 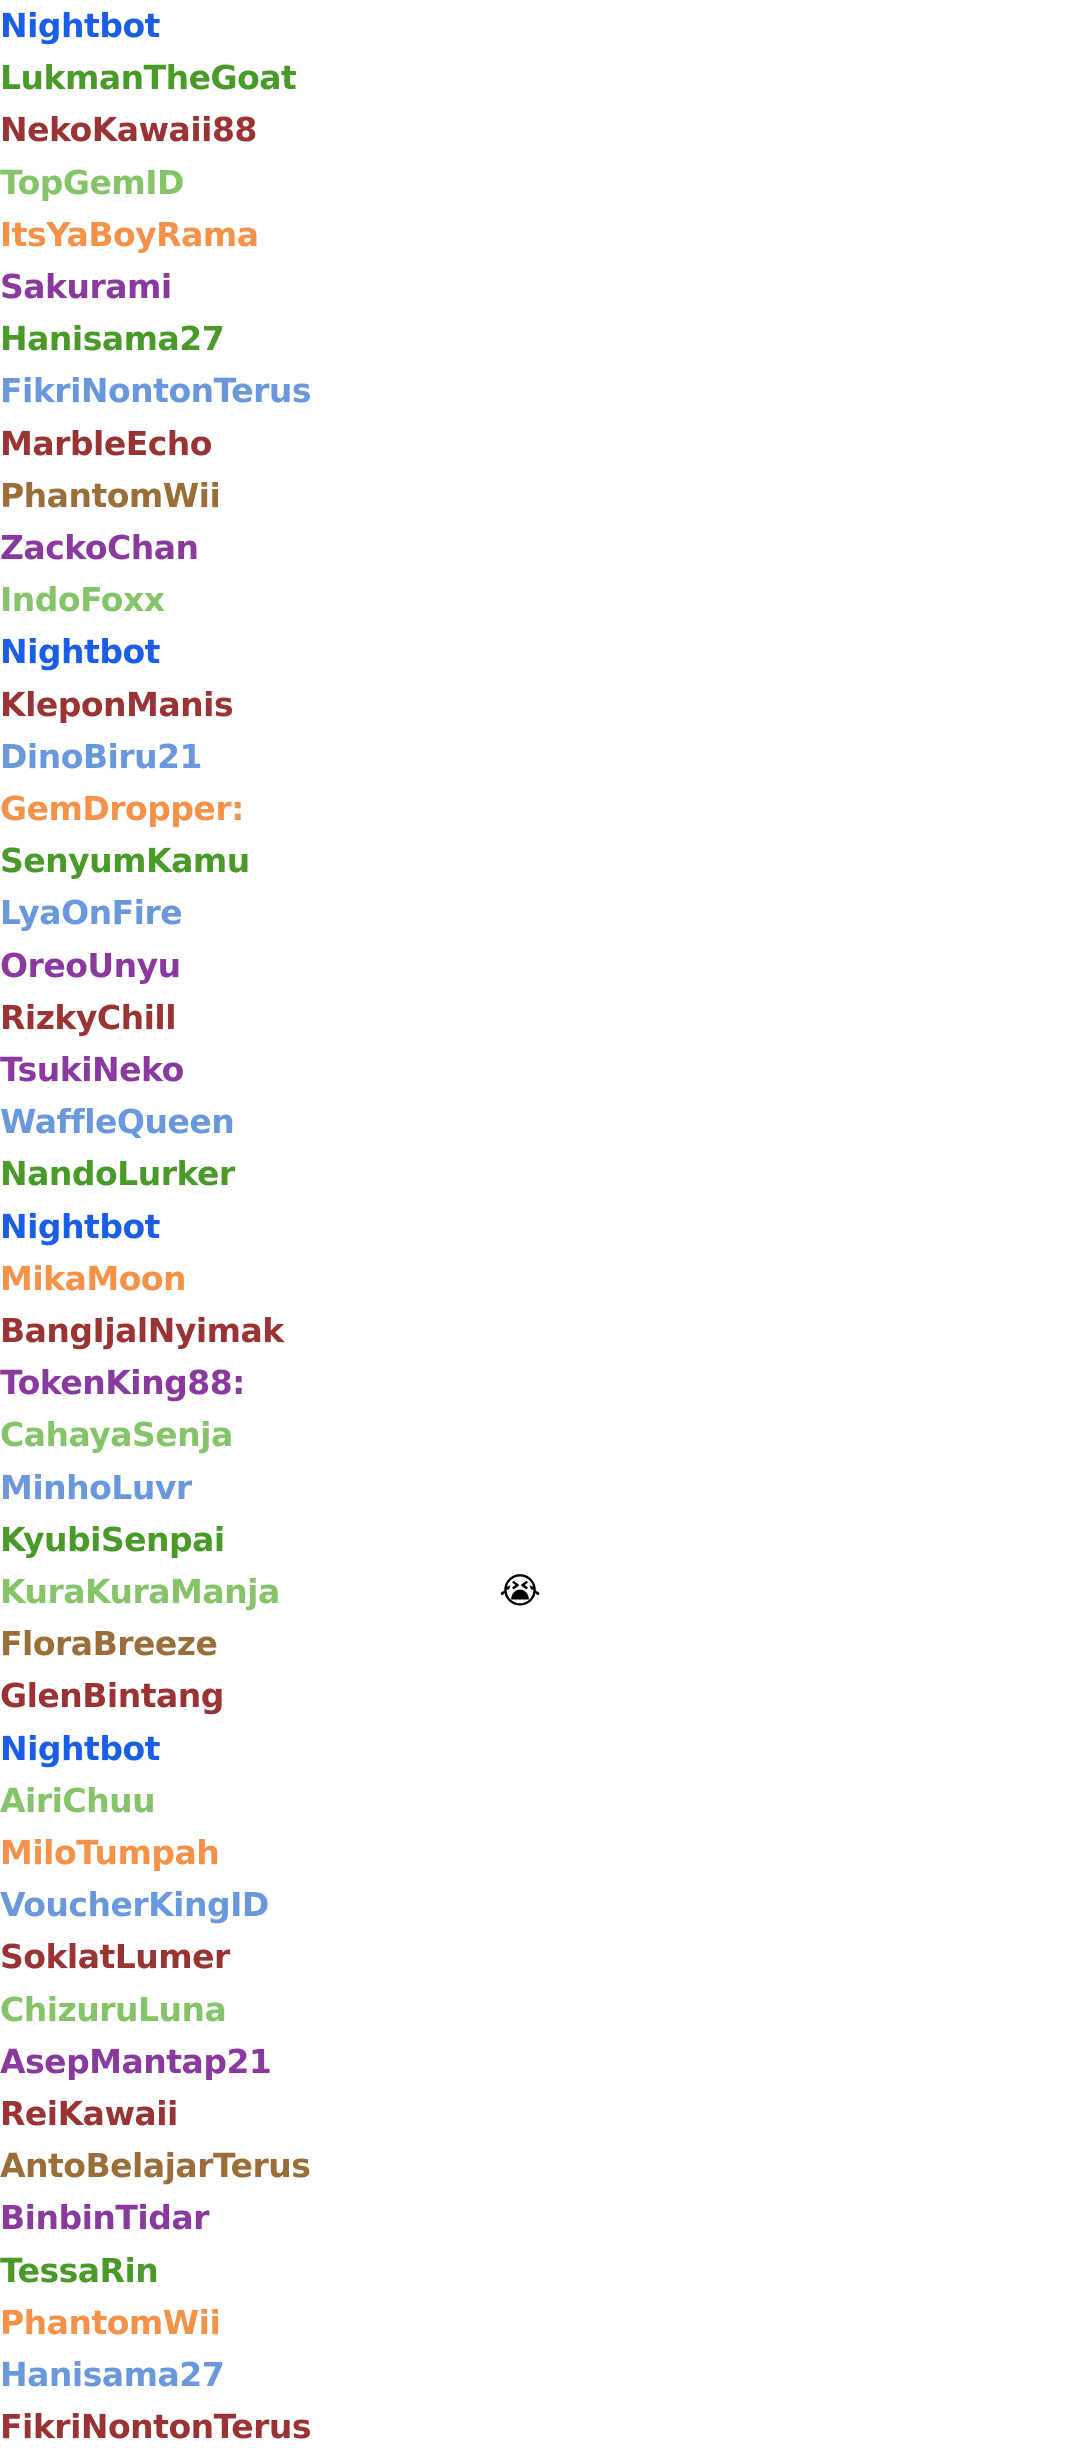 What do you see at coordinates (300, 444) in the screenshot?
I see `chat-row: MarbleEcho` at bounding box center [300, 444].